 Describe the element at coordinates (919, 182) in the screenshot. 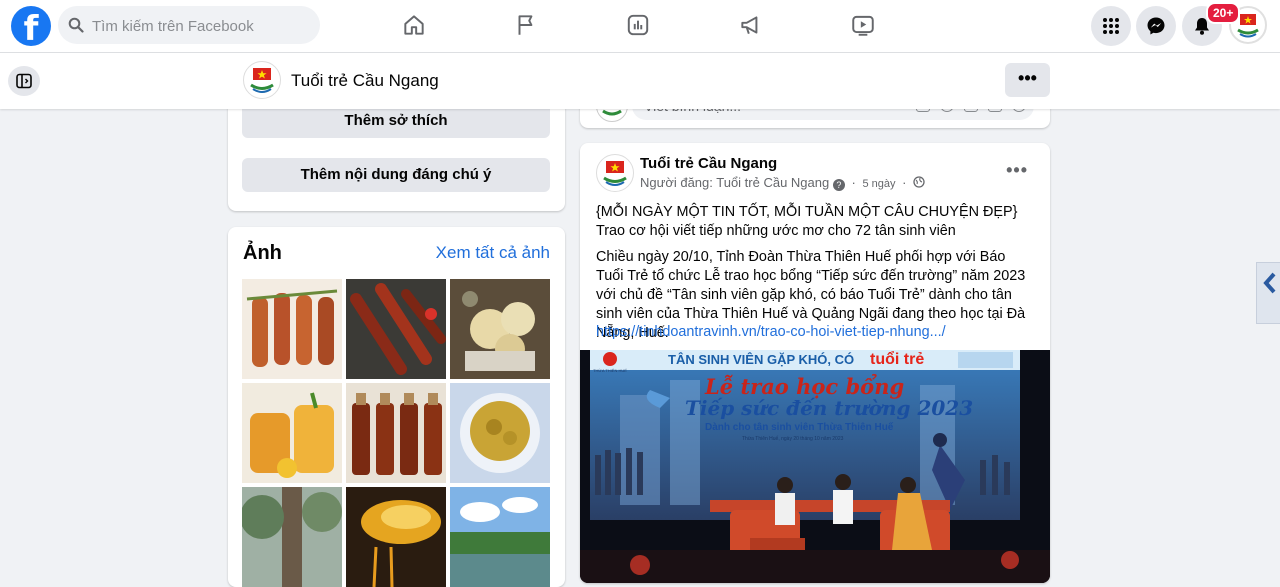

I see `globe-public-icon` at that location.